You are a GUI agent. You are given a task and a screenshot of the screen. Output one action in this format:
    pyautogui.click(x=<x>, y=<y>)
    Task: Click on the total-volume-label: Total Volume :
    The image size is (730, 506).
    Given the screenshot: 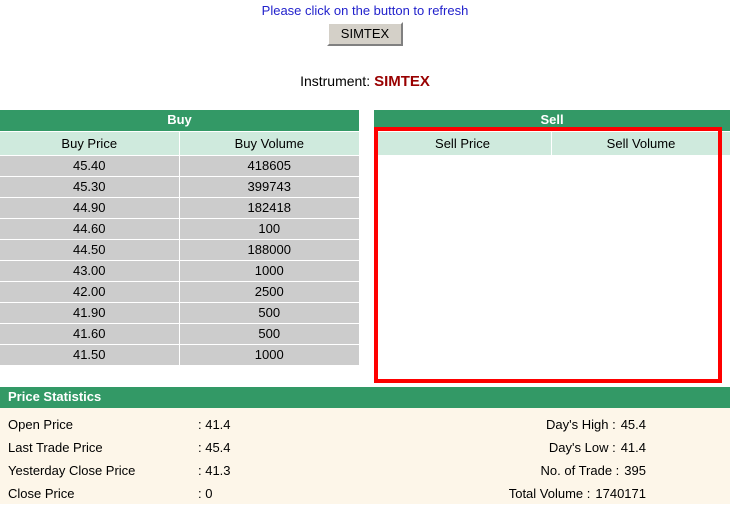 What is the action you would take?
    pyautogui.click(x=549, y=493)
    